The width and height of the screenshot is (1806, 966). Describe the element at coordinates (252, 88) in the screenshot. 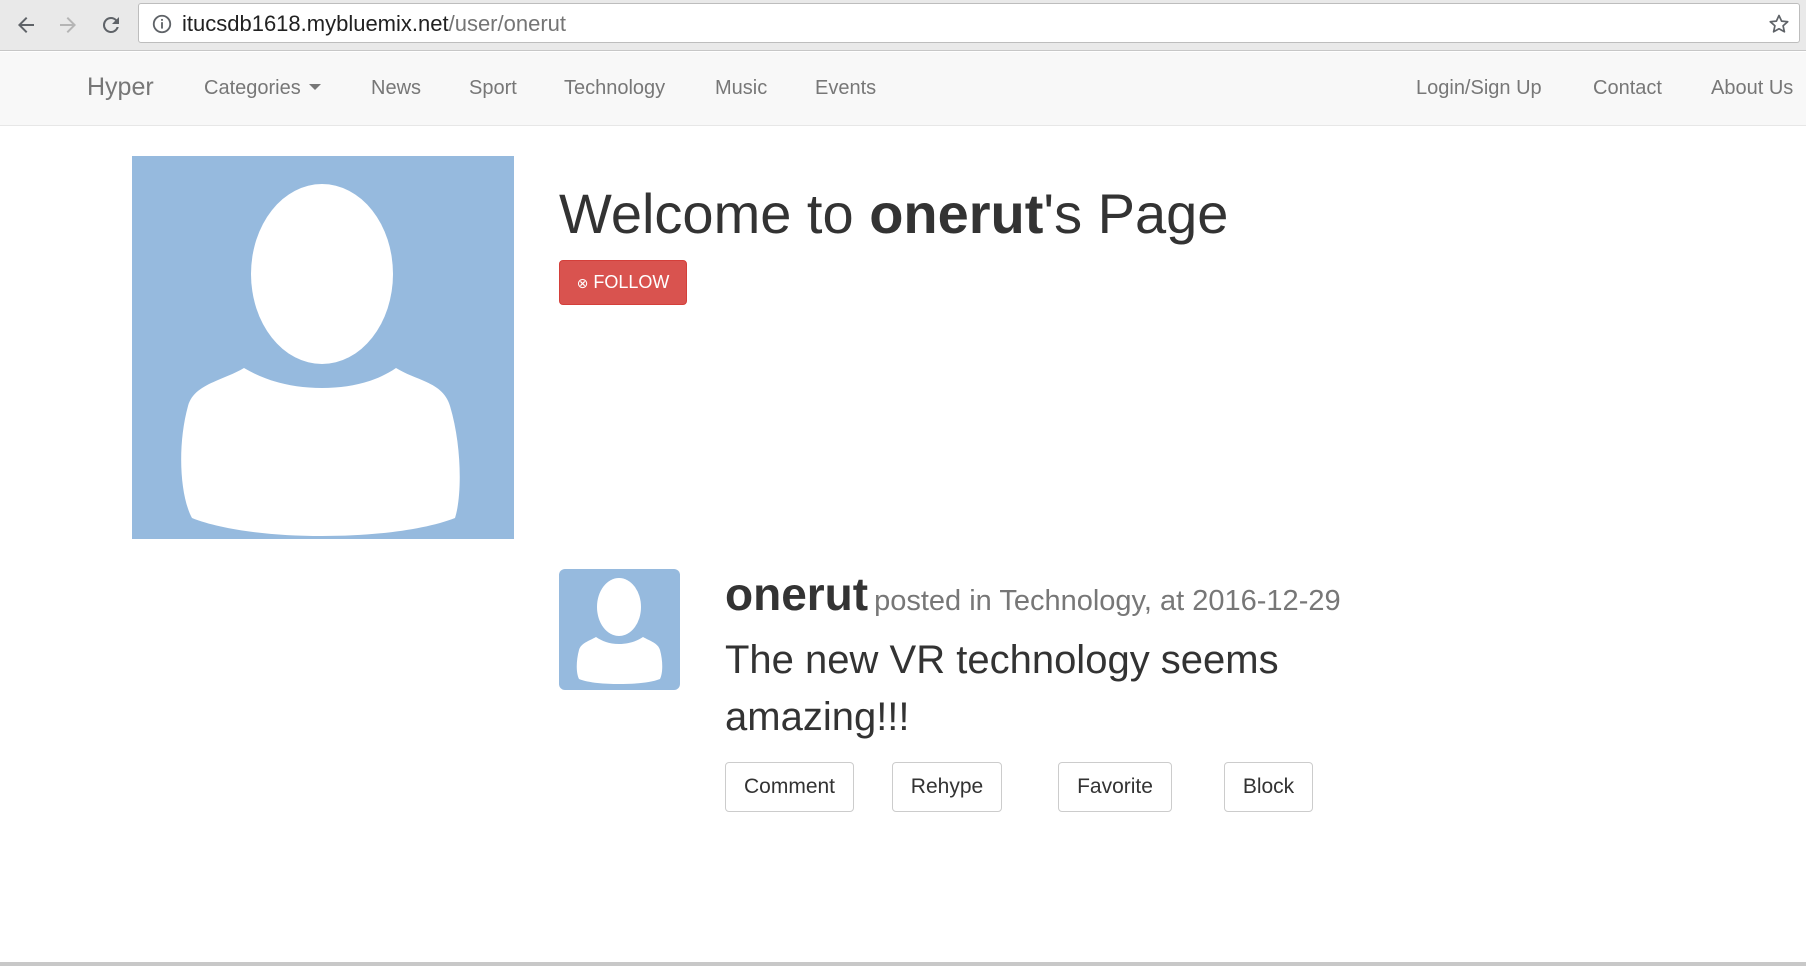

I see `nav-item-categories-label: Categories` at that location.